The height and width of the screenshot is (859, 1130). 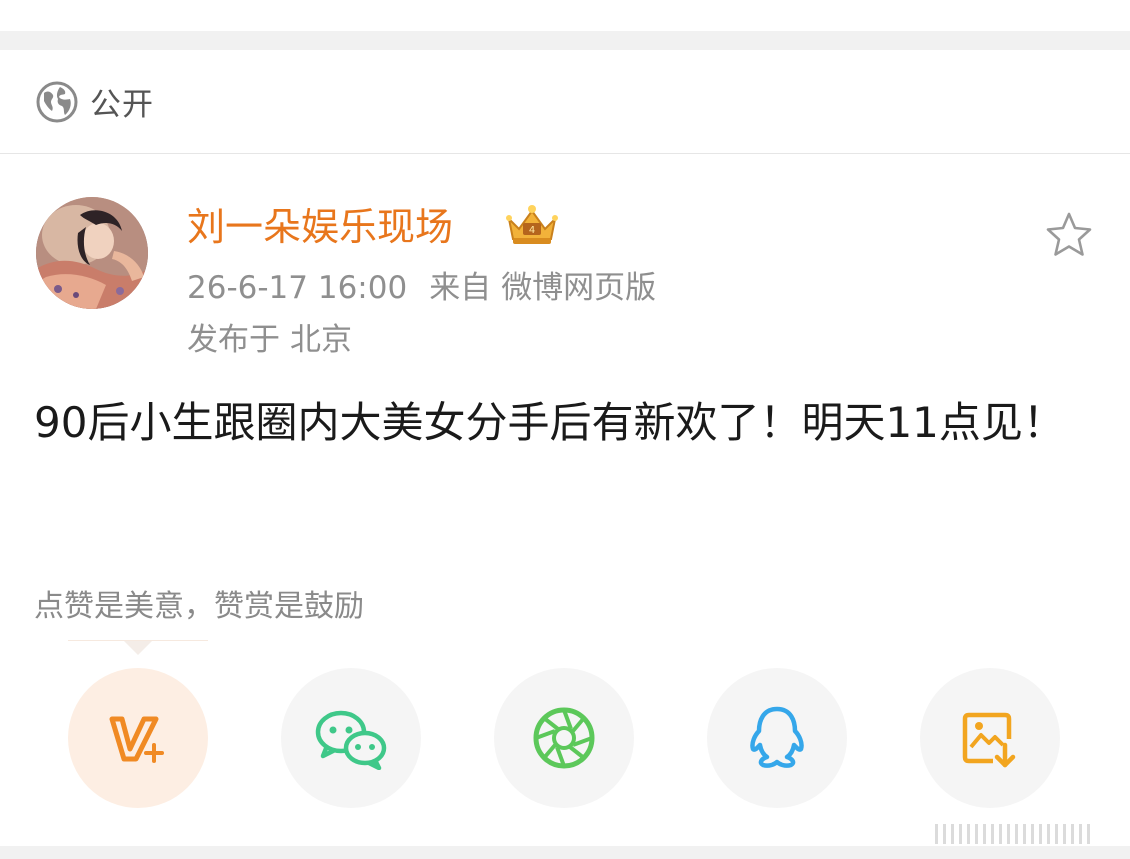 I want to click on share-button-vplus, so click(x=138, y=738).